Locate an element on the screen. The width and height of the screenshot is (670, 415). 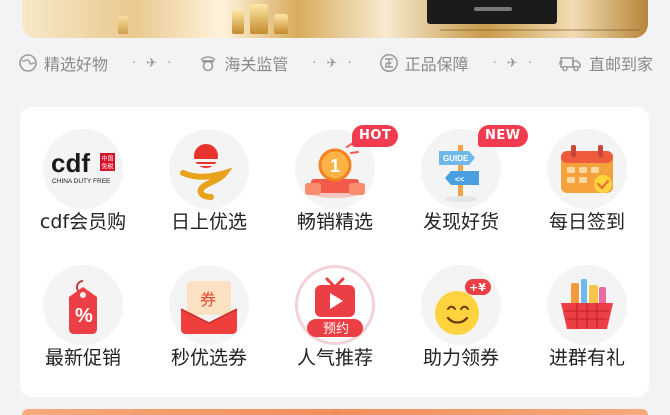
entry-label: 畅销精选 is located at coordinates (334, 222).